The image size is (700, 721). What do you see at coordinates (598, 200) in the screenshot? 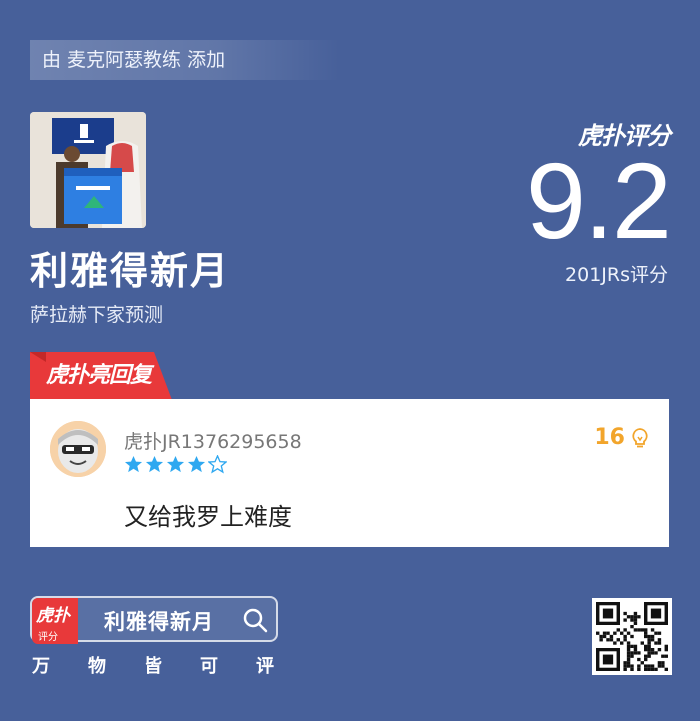
I see `rating-score: 9.2` at bounding box center [598, 200].